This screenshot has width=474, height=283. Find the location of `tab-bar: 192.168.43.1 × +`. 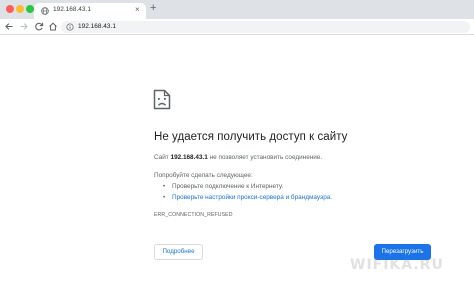

tab-bar: 192.168.43.1 × + is located at coordinates (237, 9).